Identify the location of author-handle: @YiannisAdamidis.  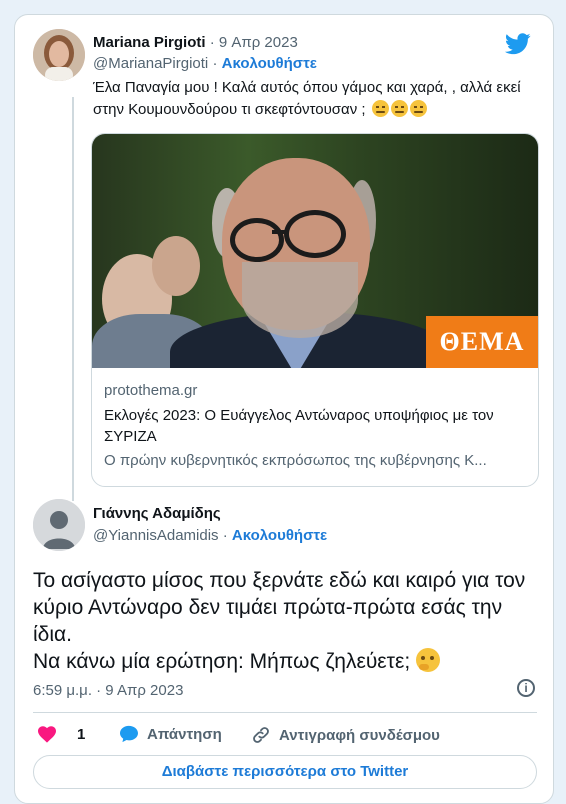
(156, 535).